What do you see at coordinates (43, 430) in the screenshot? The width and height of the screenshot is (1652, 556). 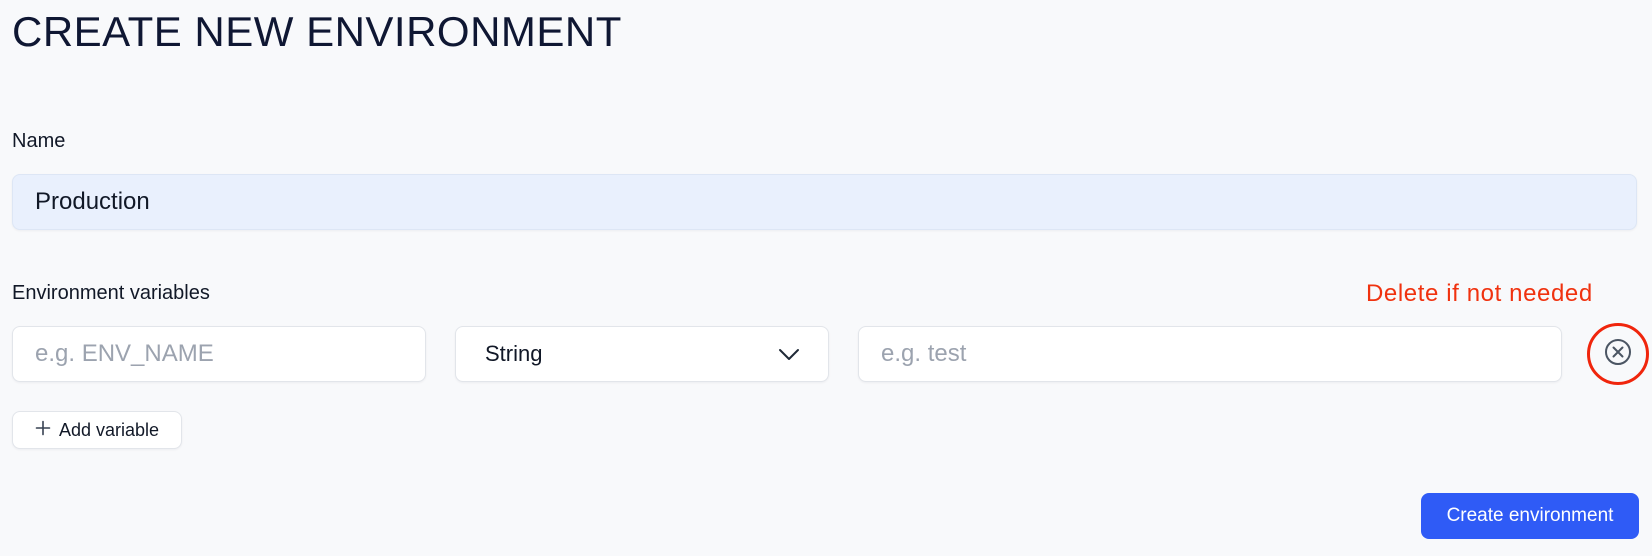 I see `plus-icon` at bounding box center [43, 430].